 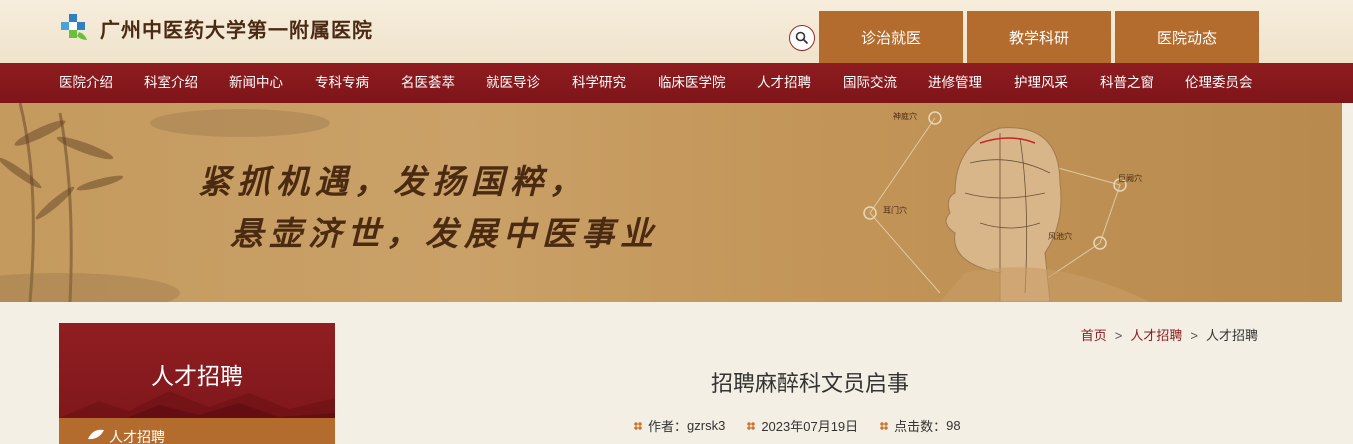 I want to click on author-value: gzrsk3, so click(x=706, y=425).